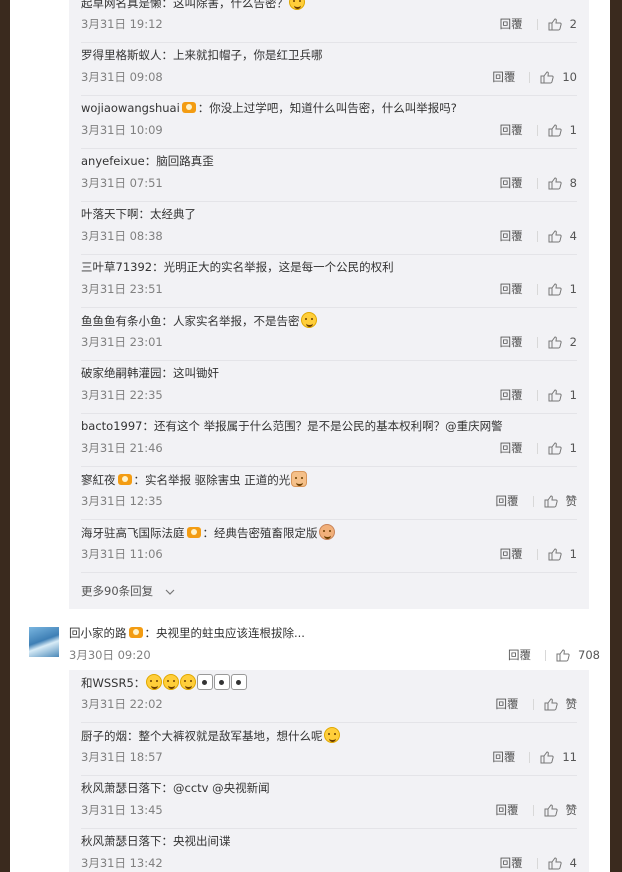 The width and height of the screenshot is (622, 872). I want to click on reply-item: 起草网名真是懒：这叫除害，什么告密？ 3月31日 19:12 回覆 2, so click(329, 21).